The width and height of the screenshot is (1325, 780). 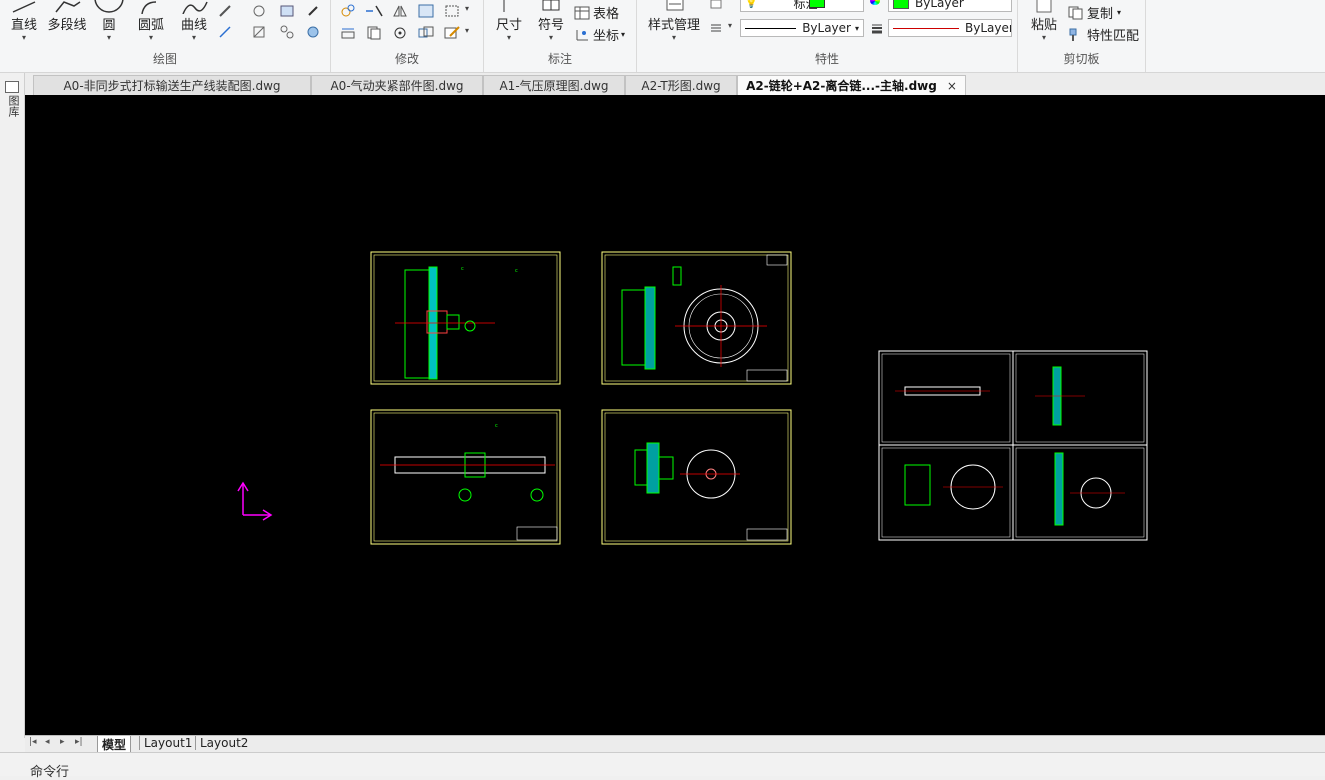 What do you see at coordinates (313, 11) in the screenshot?
I see `point-icon` at bounding box center [313, 11].